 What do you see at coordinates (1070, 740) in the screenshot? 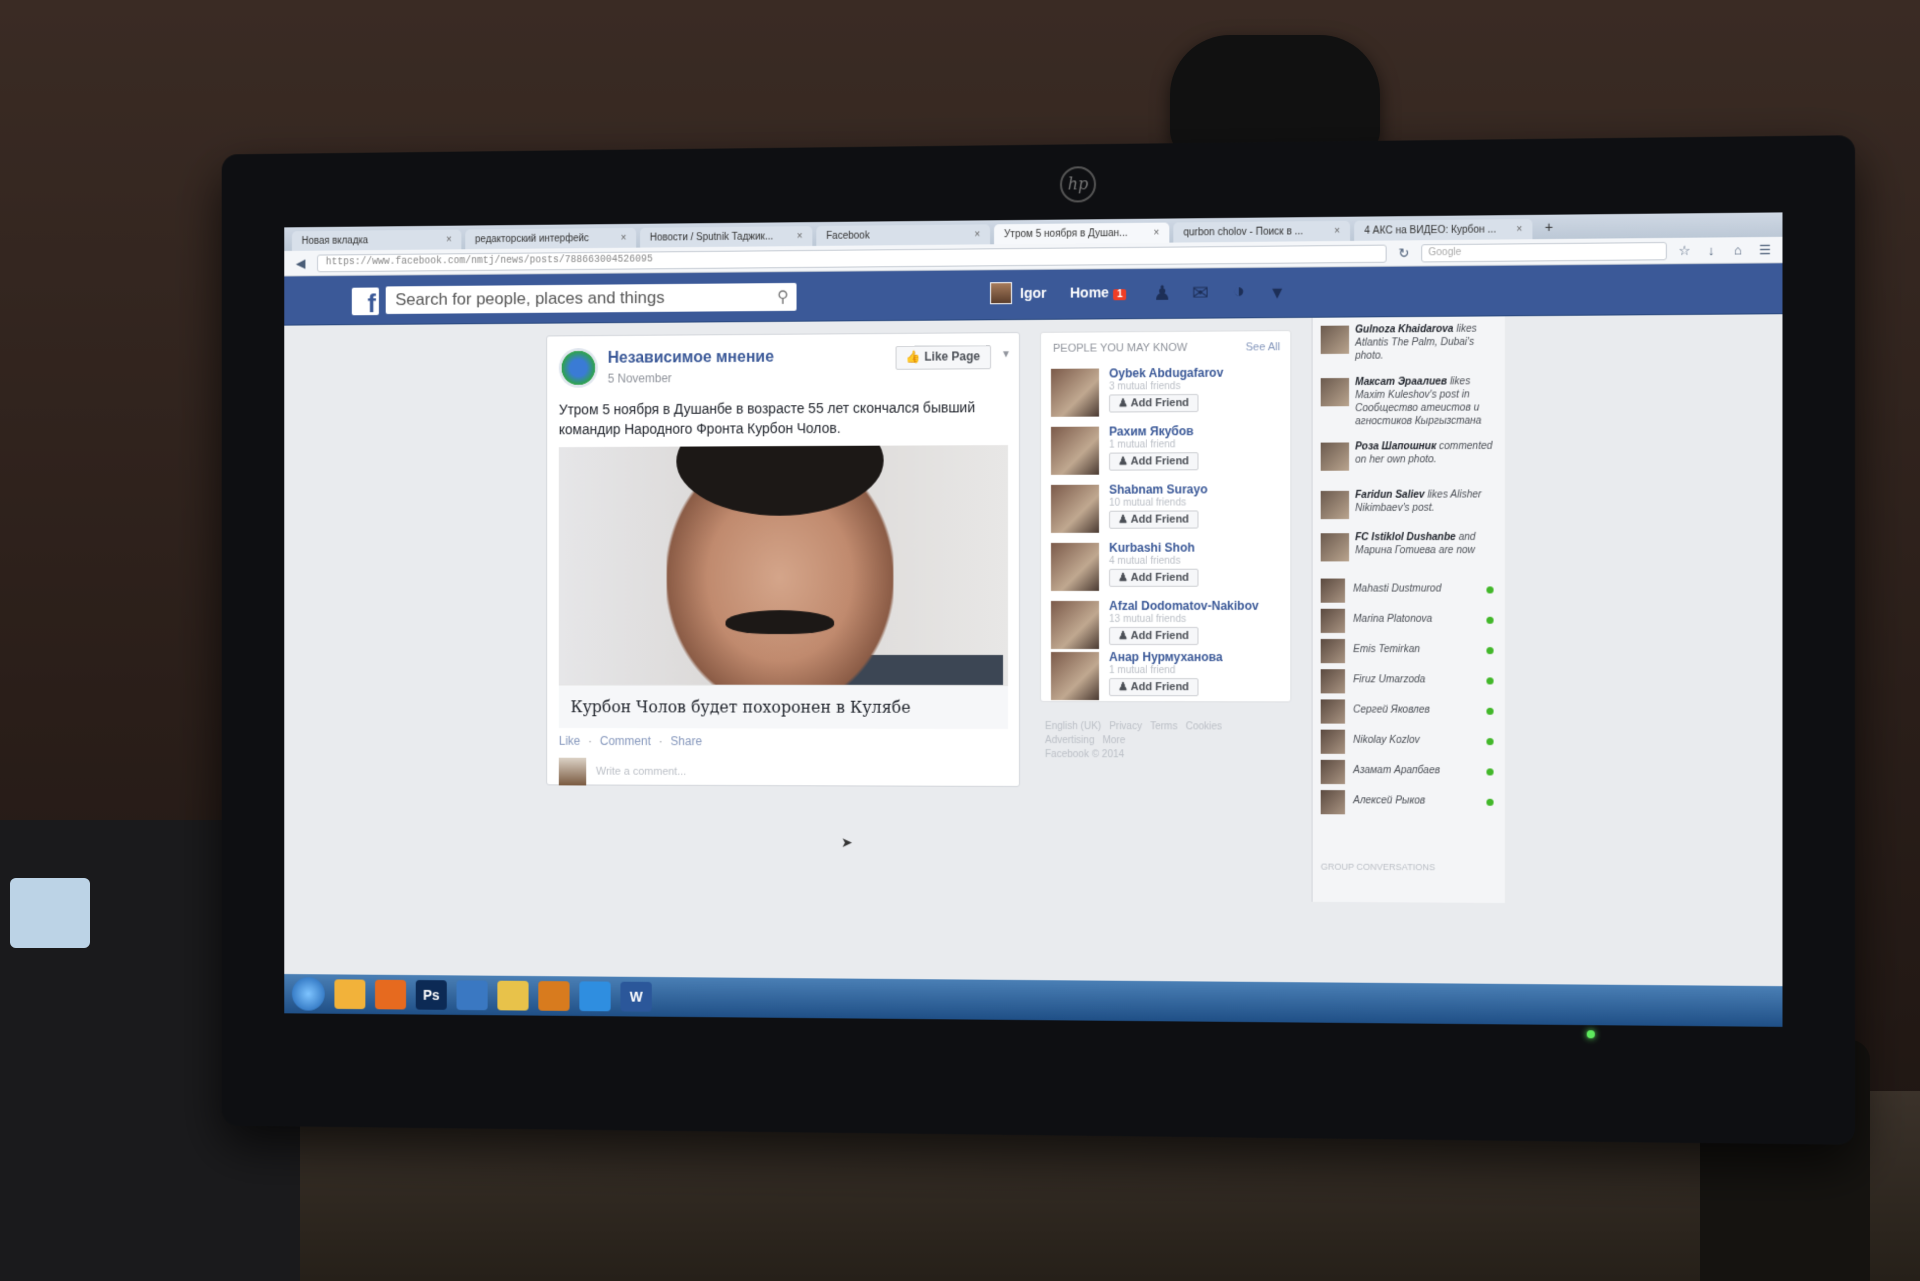
I see `footer-link: Advertising` at bounding box center [1070, 740].